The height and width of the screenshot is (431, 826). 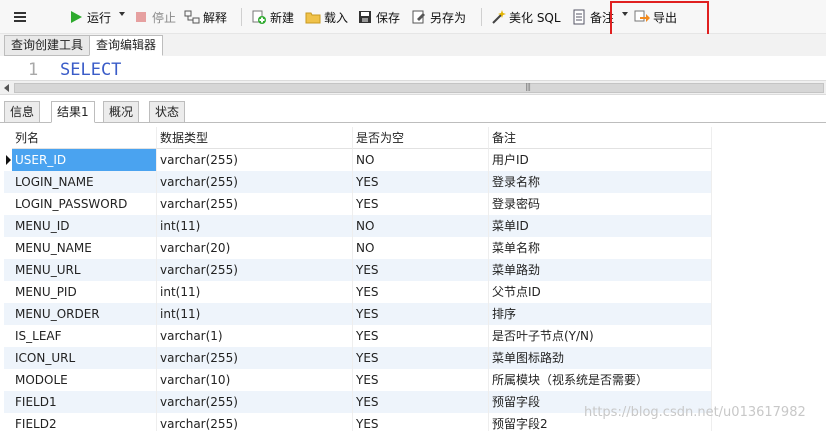 I want to click on column-header: 是否为空, so click(x=421, y=138).